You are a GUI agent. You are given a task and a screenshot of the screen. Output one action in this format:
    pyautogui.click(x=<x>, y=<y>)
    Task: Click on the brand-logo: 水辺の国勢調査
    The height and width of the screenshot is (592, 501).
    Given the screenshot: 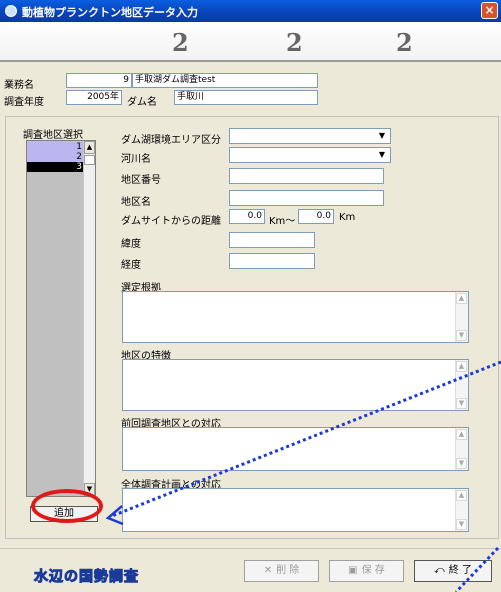 What is the action you would take?
    pyautogui.click(x=86, y=577)
    